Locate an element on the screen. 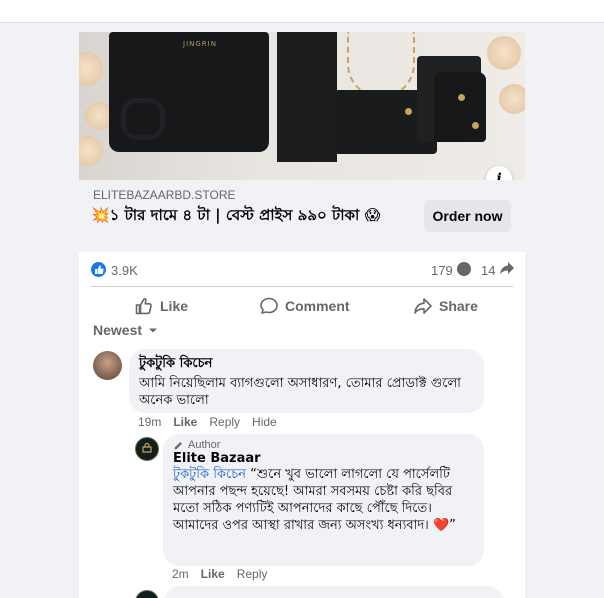 The height and width of the screenshot is (598, 604). share-count: 14 is located at coordinates (488, 270).